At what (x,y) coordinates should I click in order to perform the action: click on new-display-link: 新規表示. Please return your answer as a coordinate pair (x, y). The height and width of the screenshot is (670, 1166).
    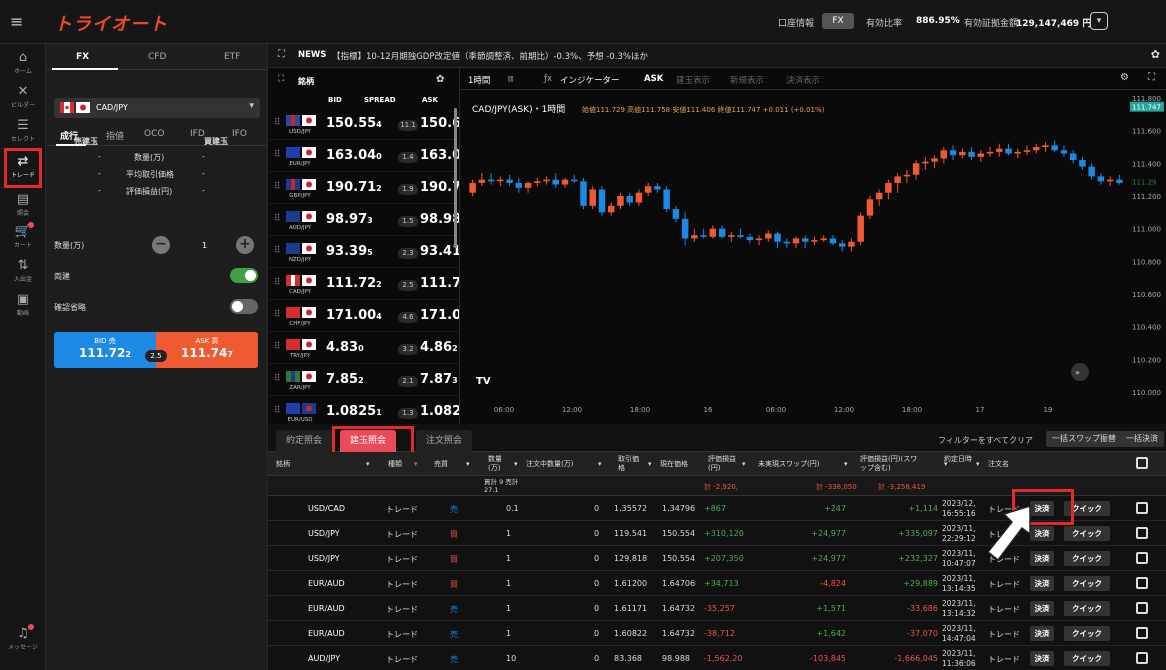
    Looking at the image, I should click on (747, 80).